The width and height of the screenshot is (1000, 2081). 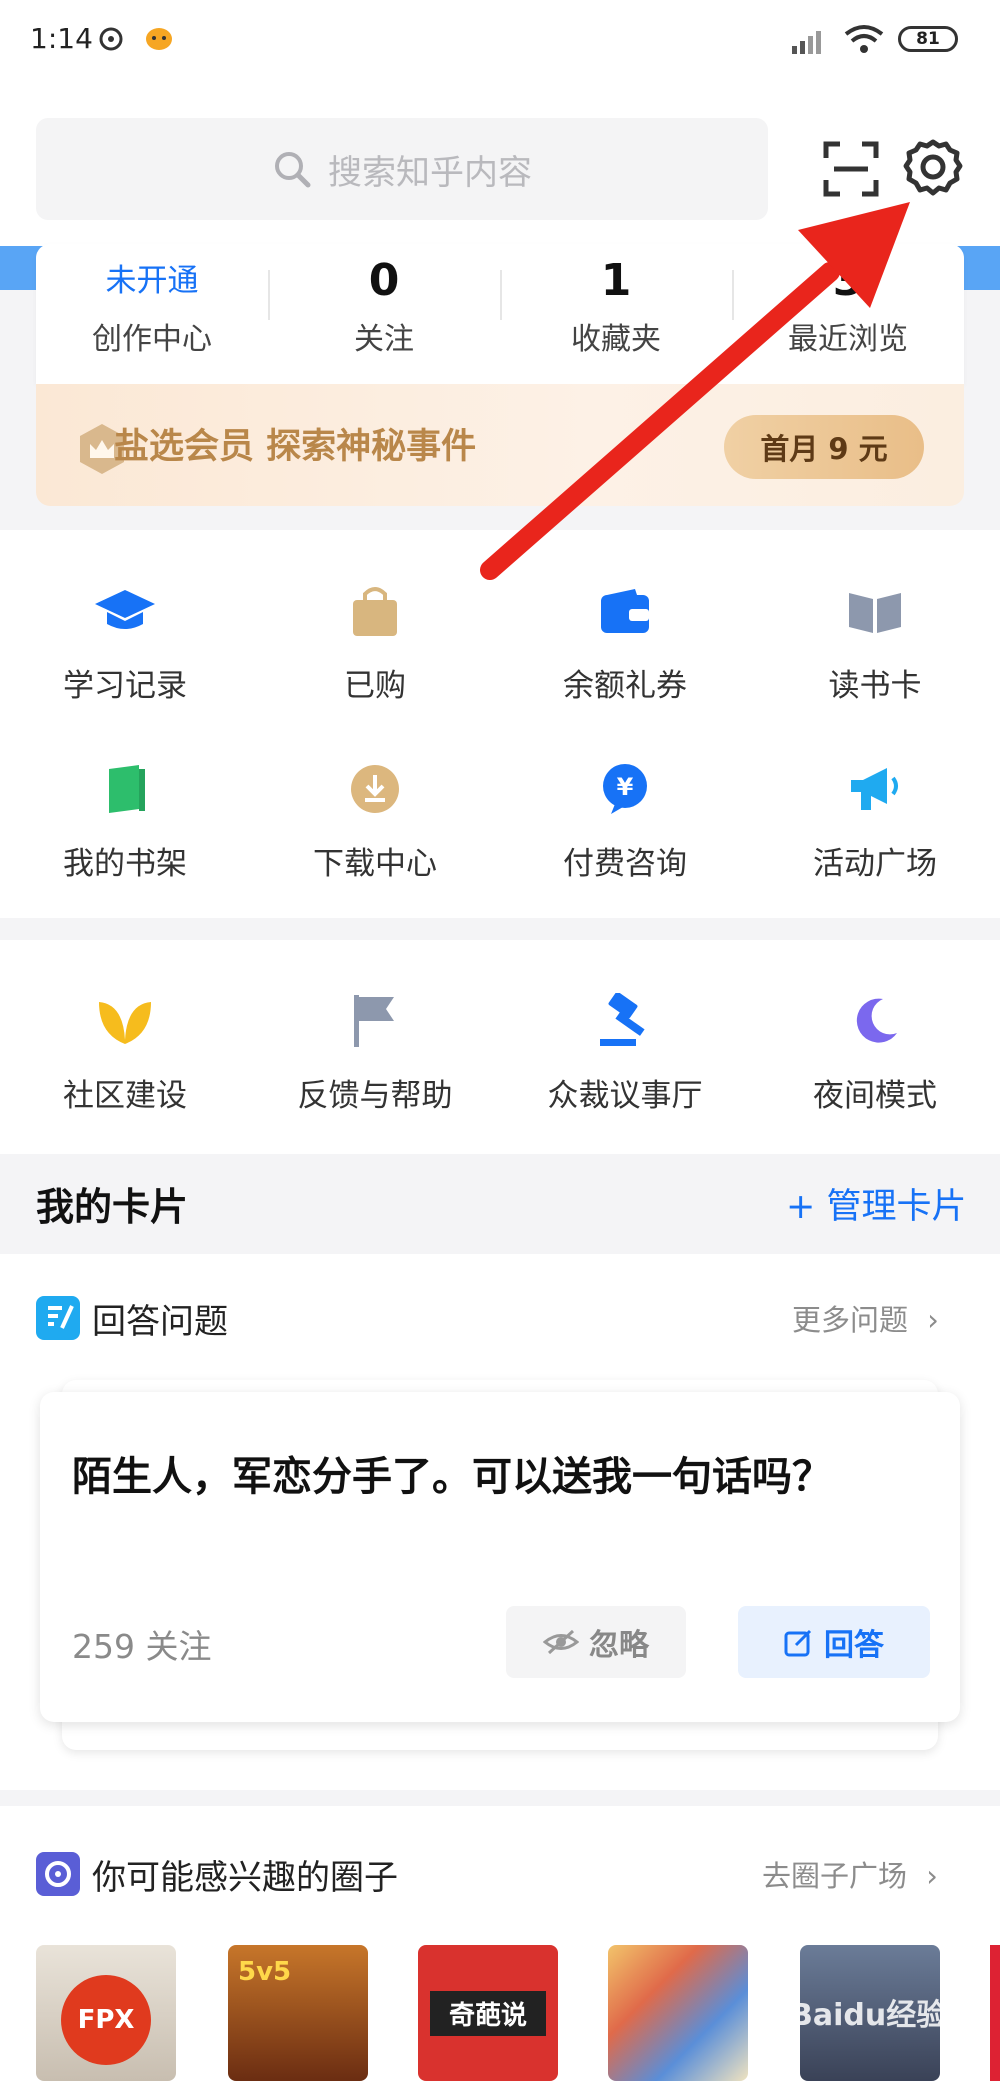 What do you see at coordinates (375, 1096) in the screenshot?
I see `grid-item-label: 反馈与帮助` at bounding box center [375, 1096].